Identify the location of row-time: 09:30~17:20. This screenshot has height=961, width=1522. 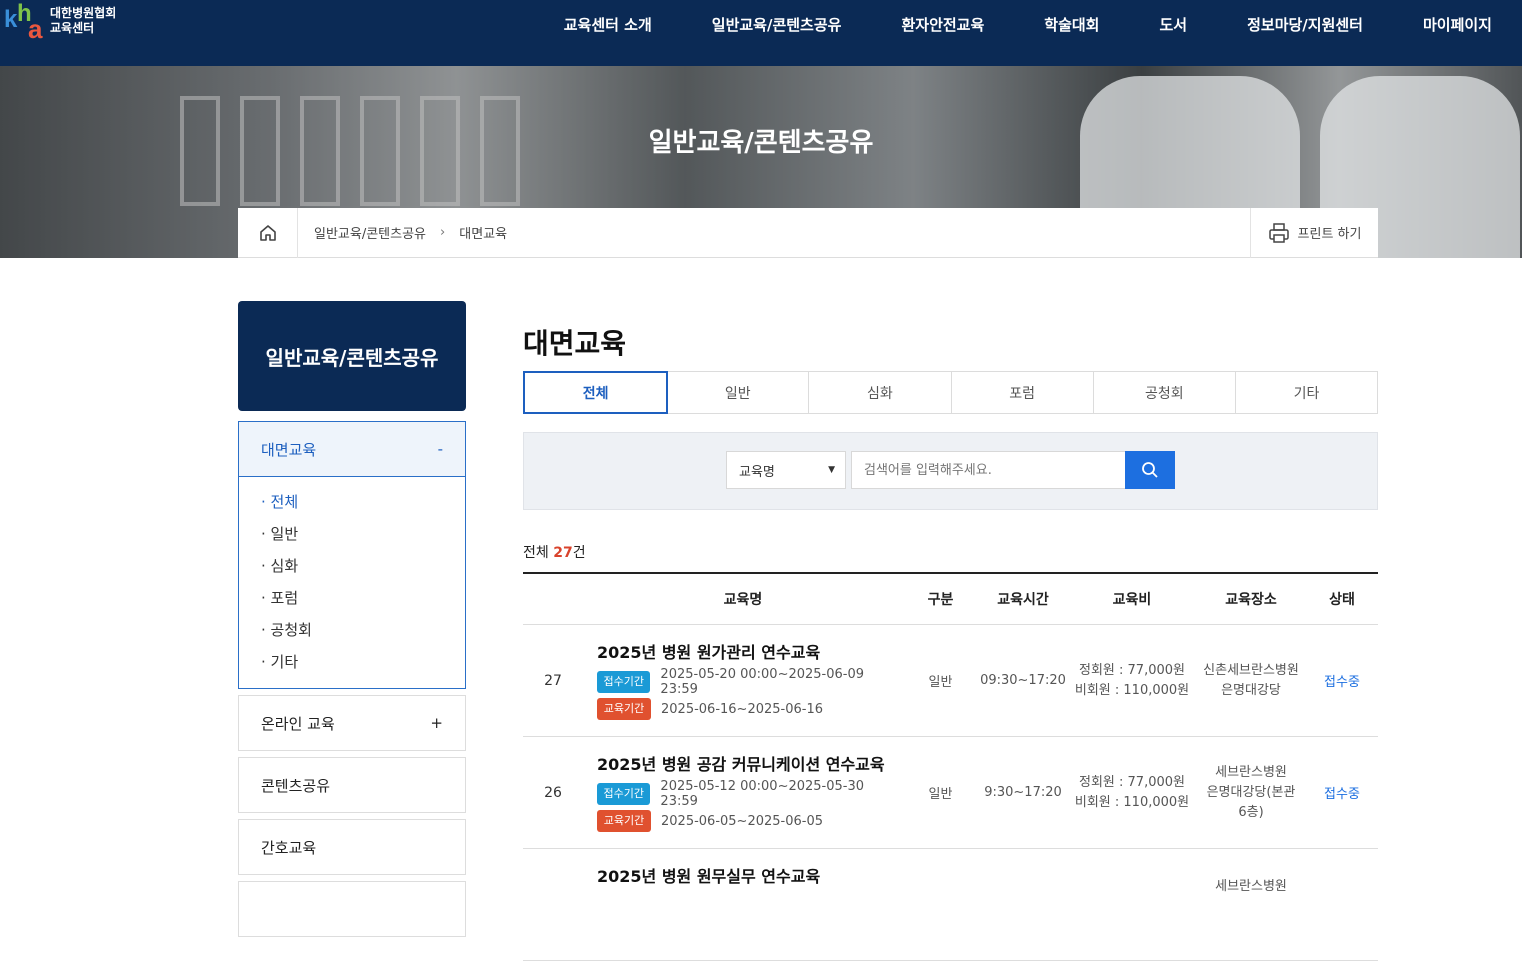
(1023, 680).